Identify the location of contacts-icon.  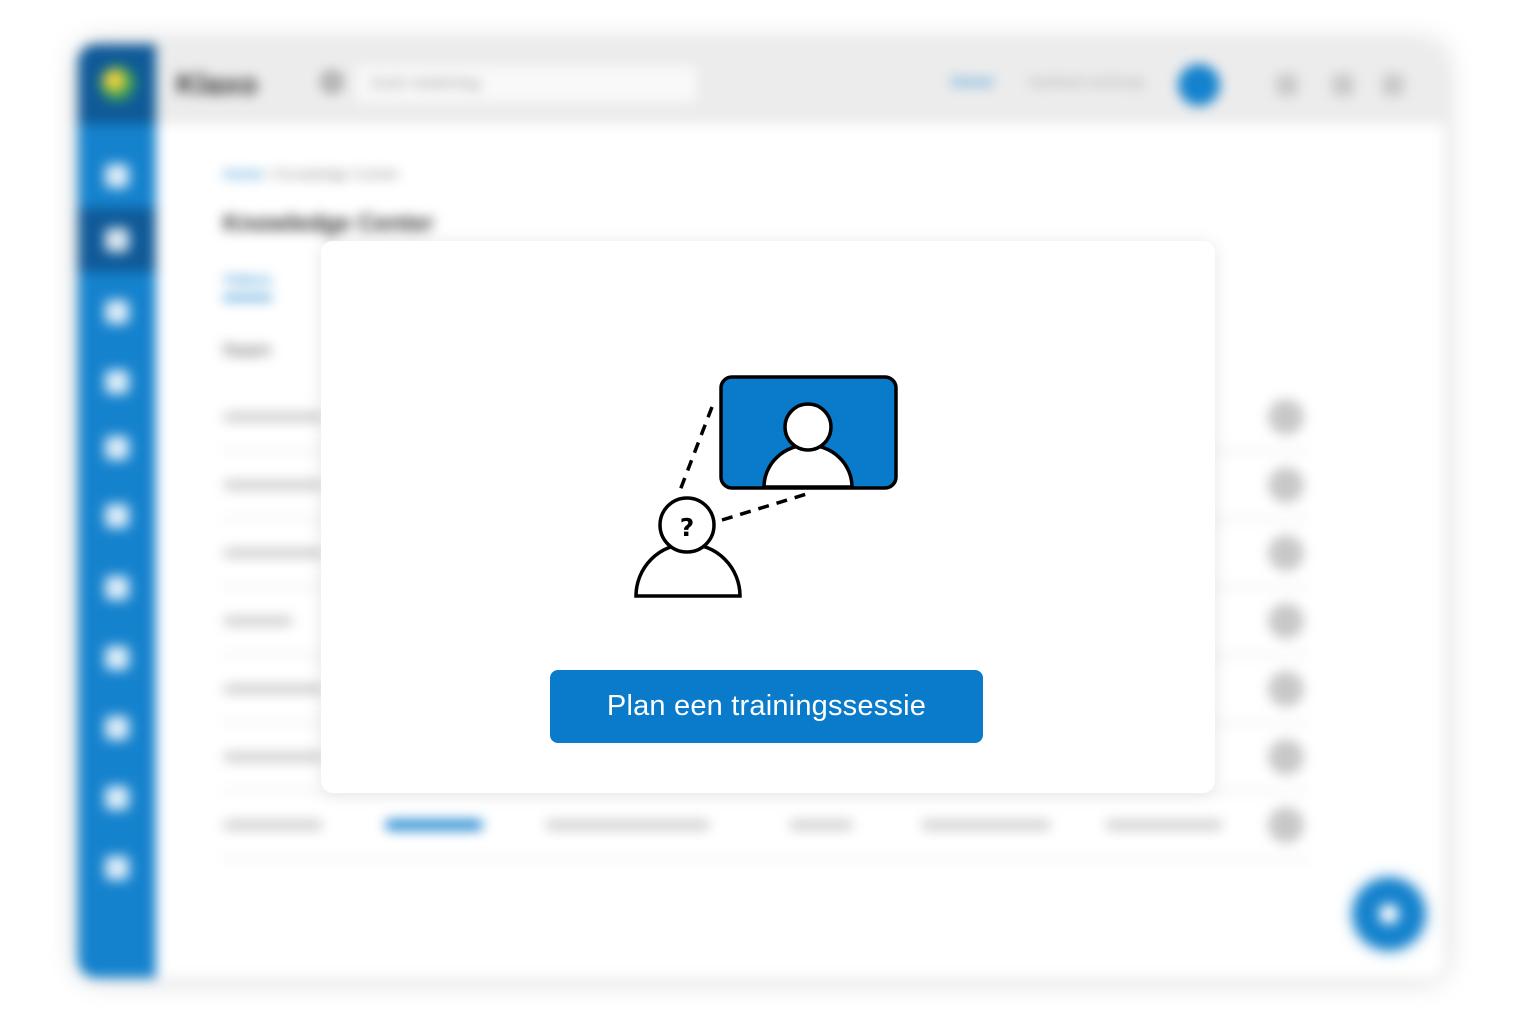
(117, 448).